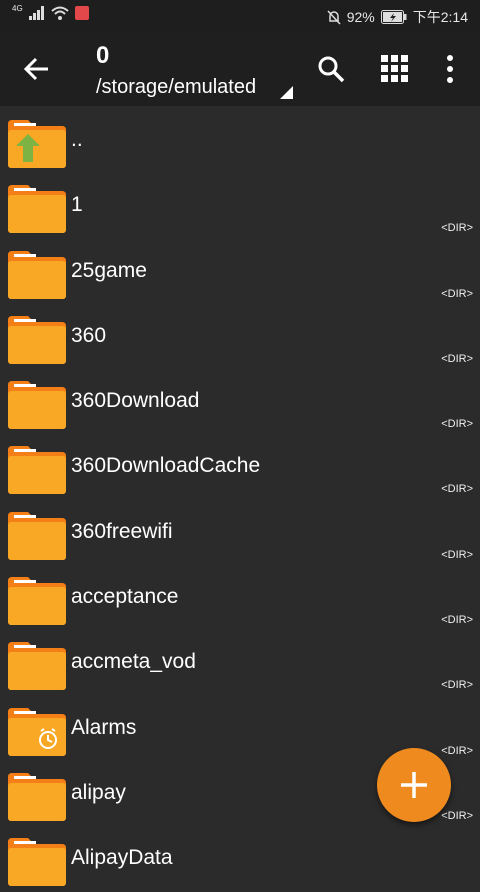  I want to click on wifi-icon, so click(60, 13).